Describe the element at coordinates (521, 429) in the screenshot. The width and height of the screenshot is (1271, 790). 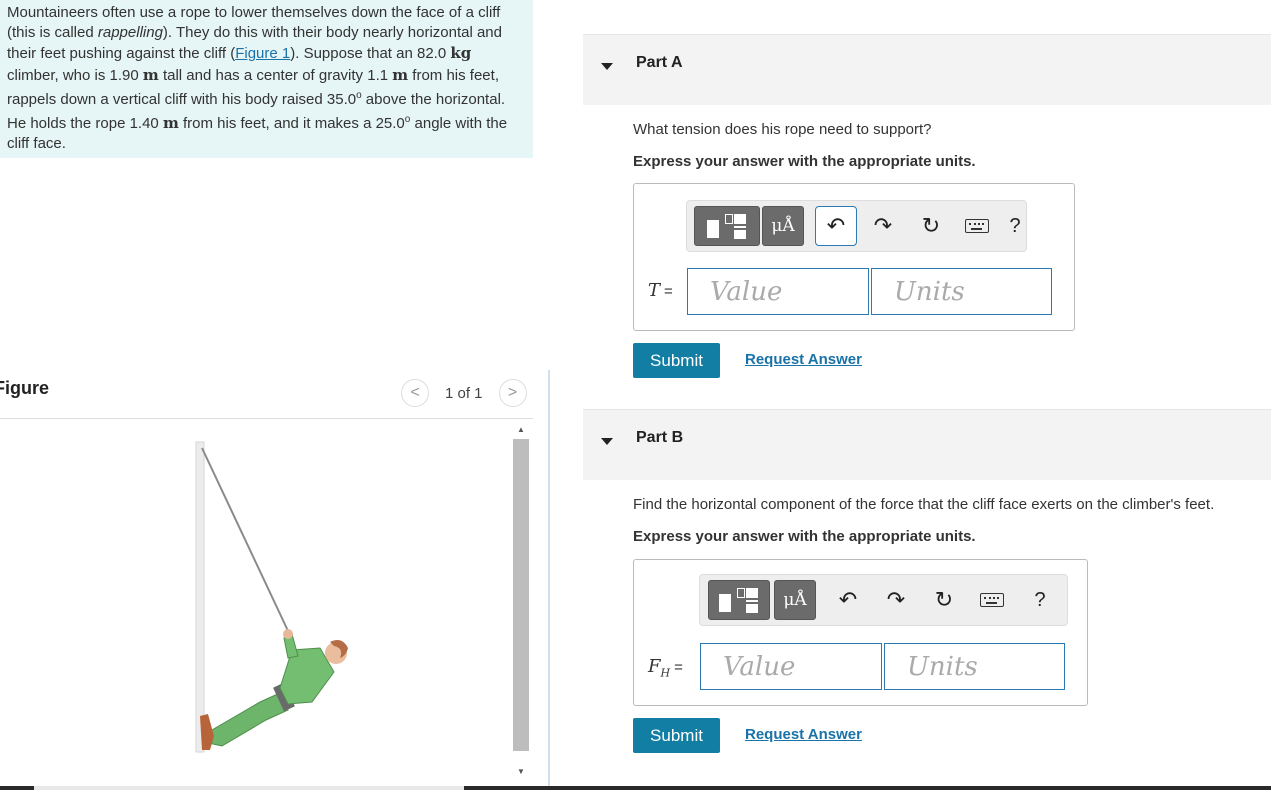
I see `scroll-up-arrow-icon: ▲` at that location.